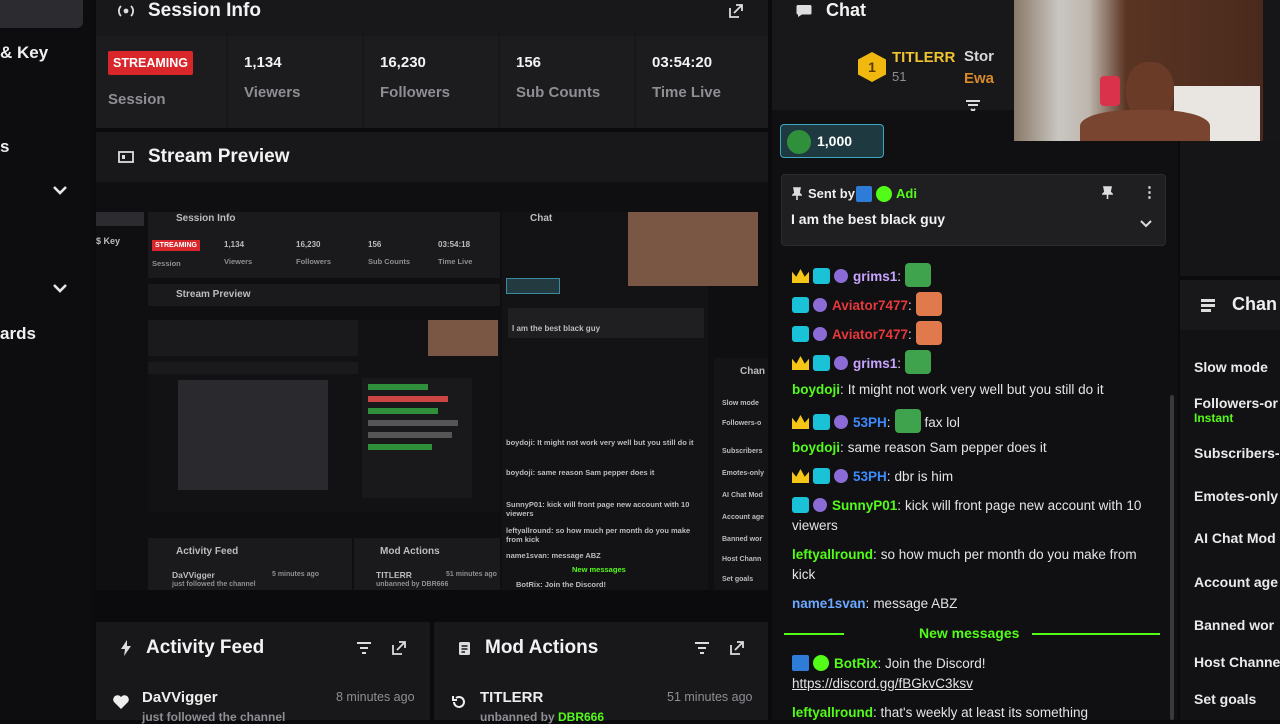 This screenshot has width=1280, height=724. I want to click on emote-icon, so click(928, 304).